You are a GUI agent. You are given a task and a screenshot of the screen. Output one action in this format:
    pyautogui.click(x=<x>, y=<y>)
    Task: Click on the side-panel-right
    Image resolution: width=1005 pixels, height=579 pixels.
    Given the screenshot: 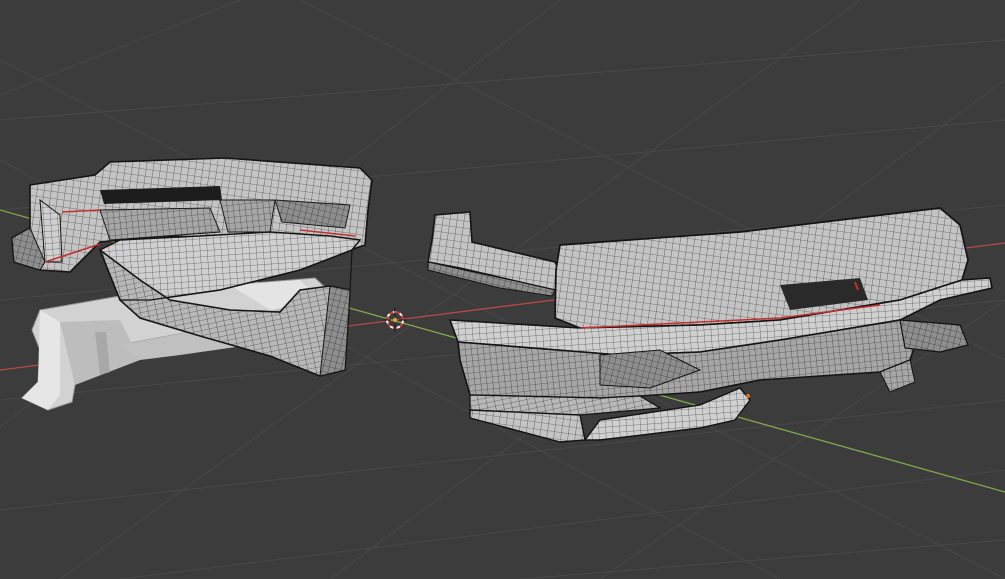 What is the action you would take?
    pyautogui.click(x=494, y=254)
    